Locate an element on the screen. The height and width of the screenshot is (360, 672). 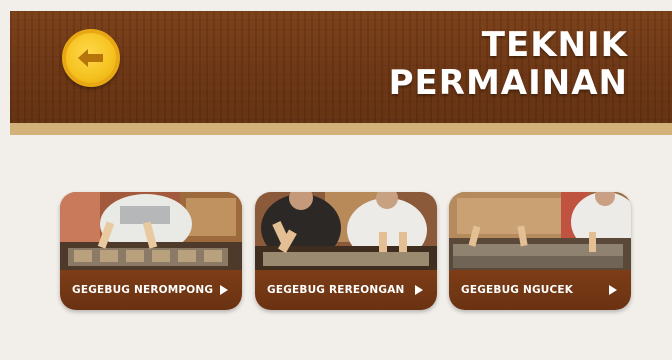
card-gegebug-rereongan: GEGEBUG REREONGAN is located at coordinates (346, 251).